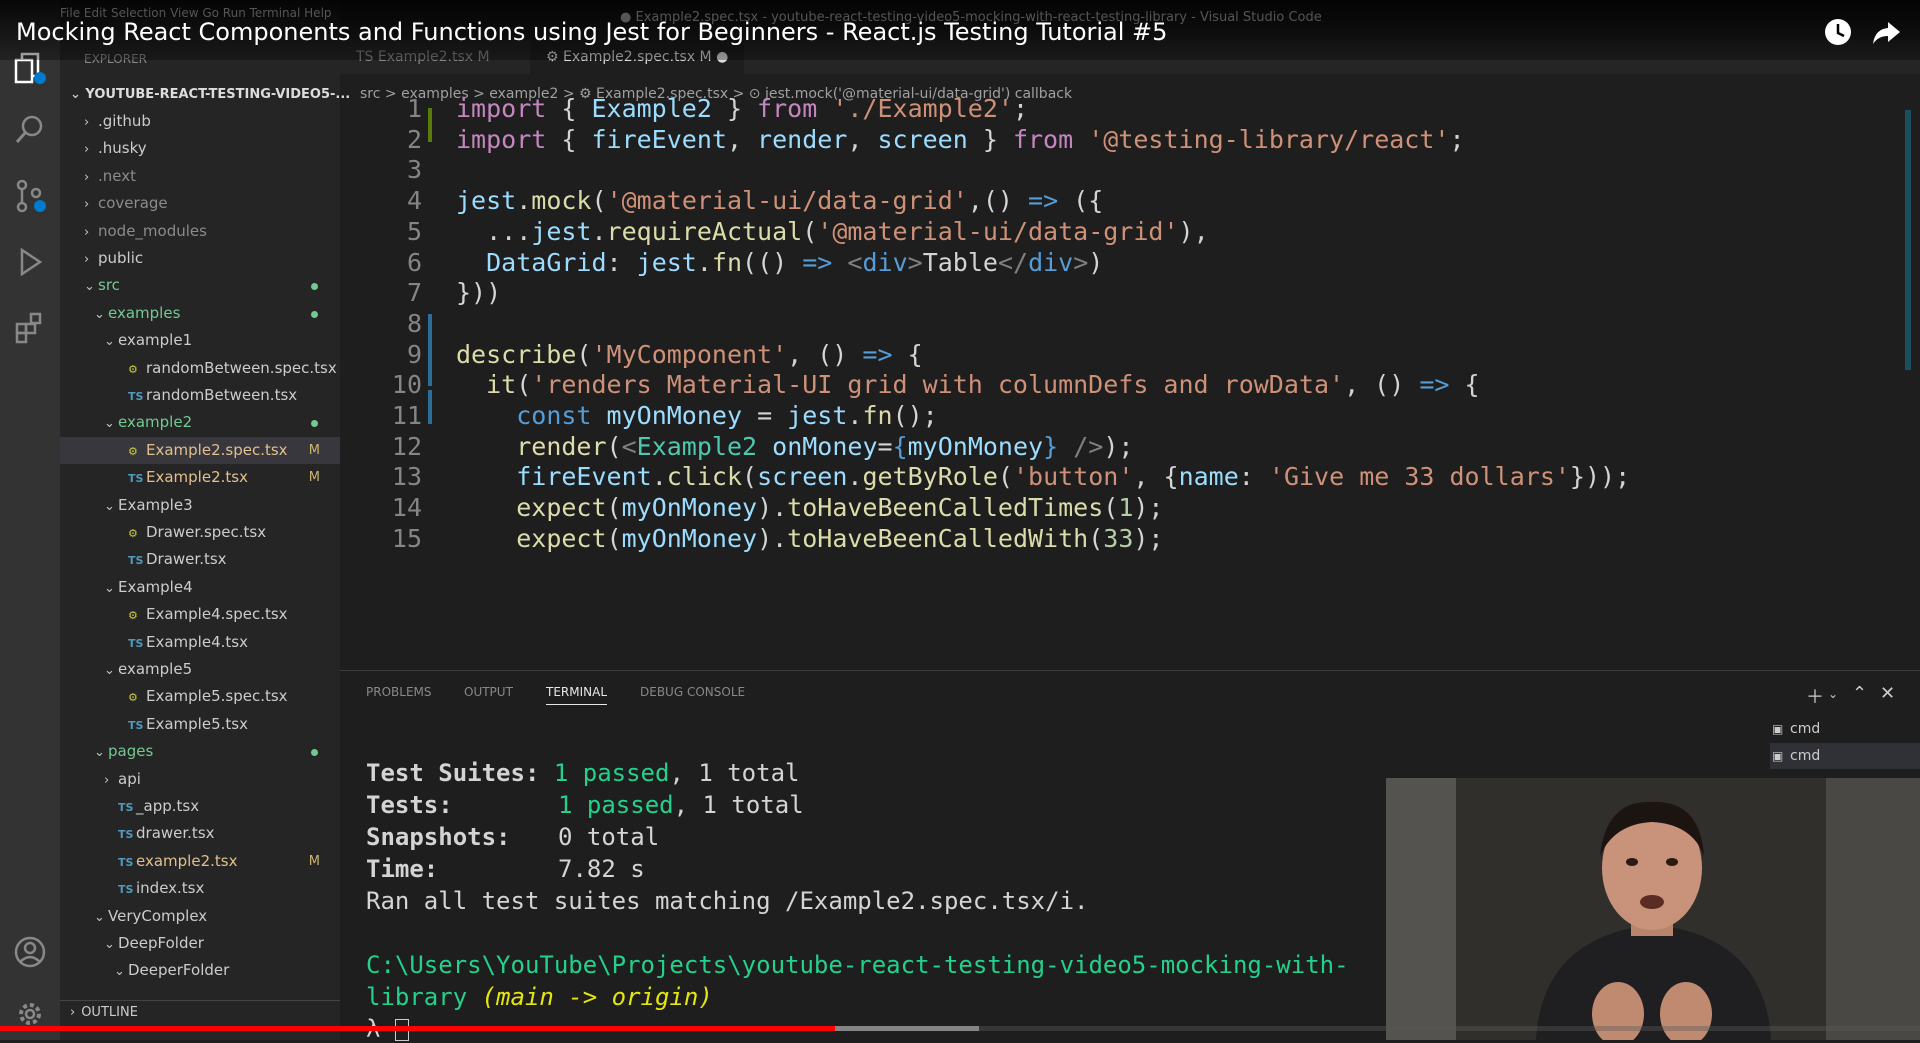 The image size is (1920, 1043). What do you see at coordinates (200, 477) in the screenshot?
I see `tree-item: TS Example2.tsx M` at bounding box center [200, 477].